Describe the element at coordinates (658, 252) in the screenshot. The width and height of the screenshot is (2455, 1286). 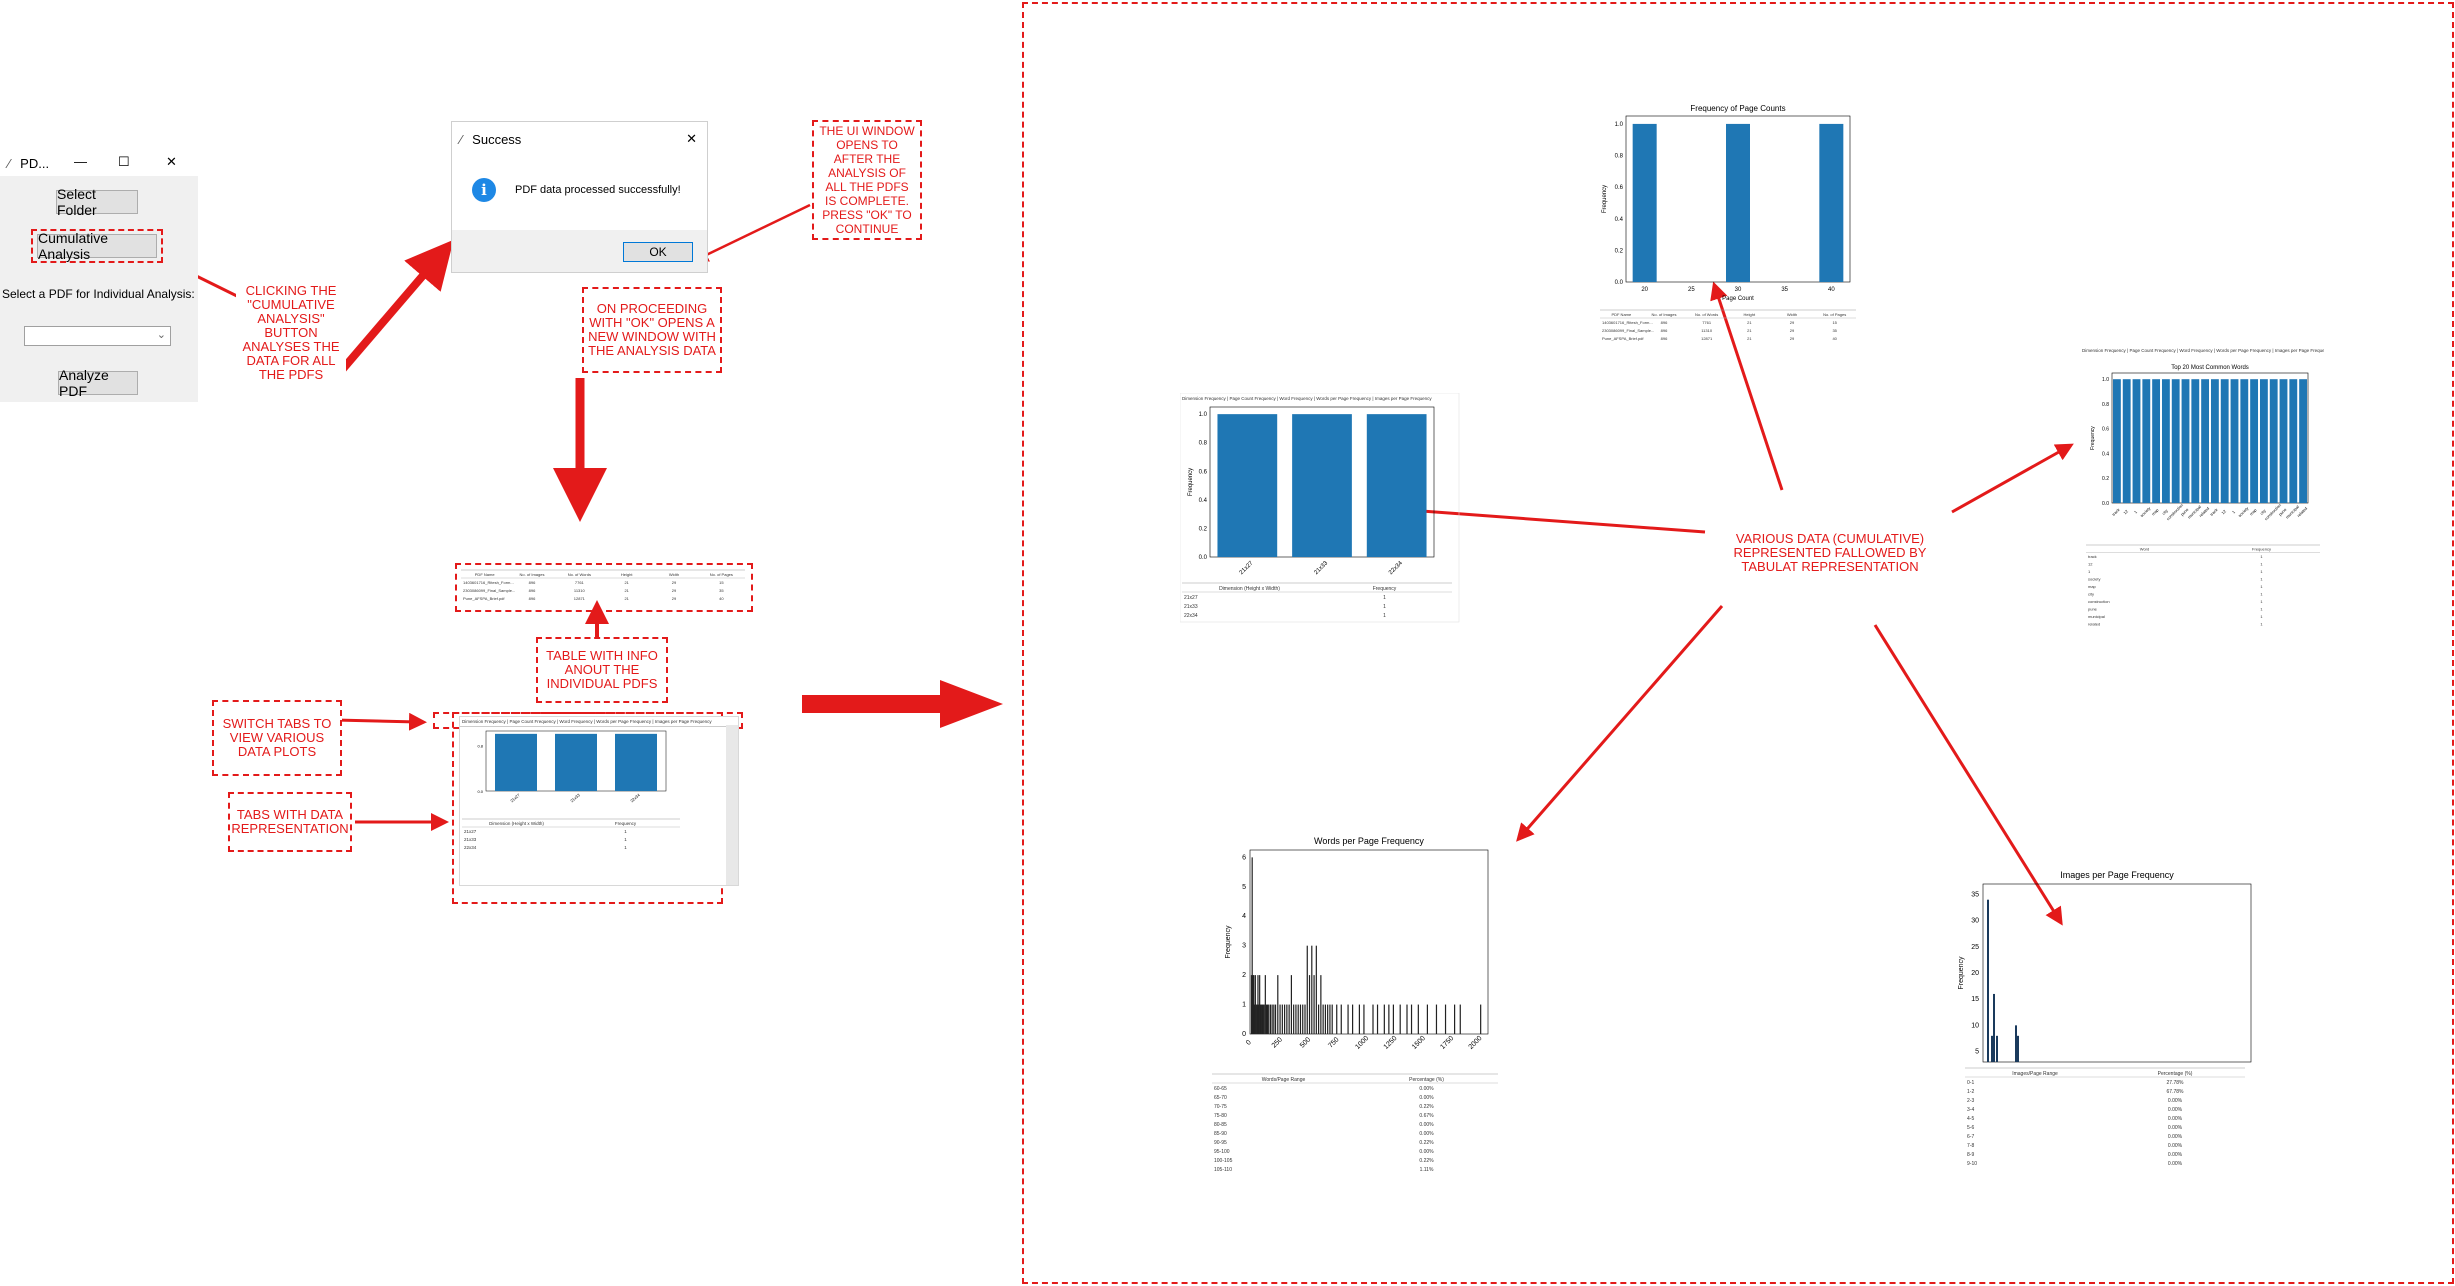
I see `ok-button: OK` at that location.